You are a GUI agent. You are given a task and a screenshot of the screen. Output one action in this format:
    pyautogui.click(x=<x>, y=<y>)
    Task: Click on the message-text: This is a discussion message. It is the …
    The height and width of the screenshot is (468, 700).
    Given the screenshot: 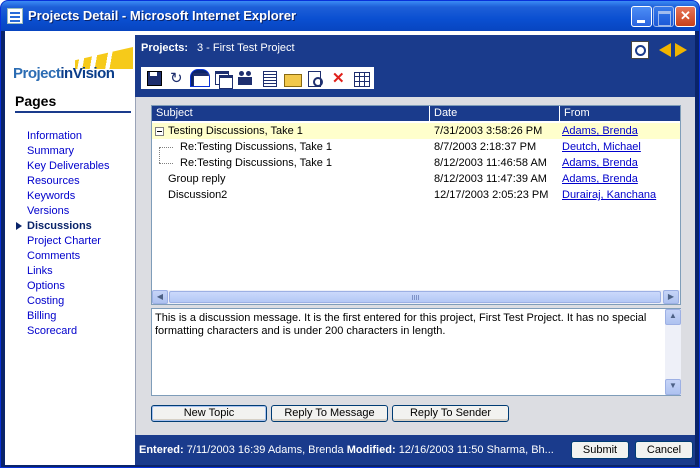 What is the action you would take?
    pyautogui.click(x=401, y=324)
    